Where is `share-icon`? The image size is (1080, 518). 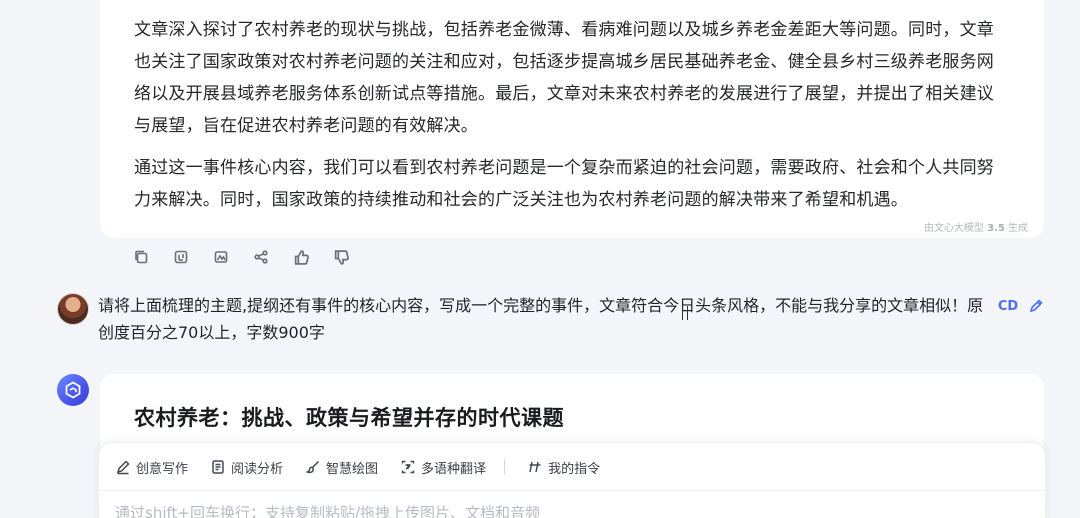
share-icon is located at coordinates (261, 257).